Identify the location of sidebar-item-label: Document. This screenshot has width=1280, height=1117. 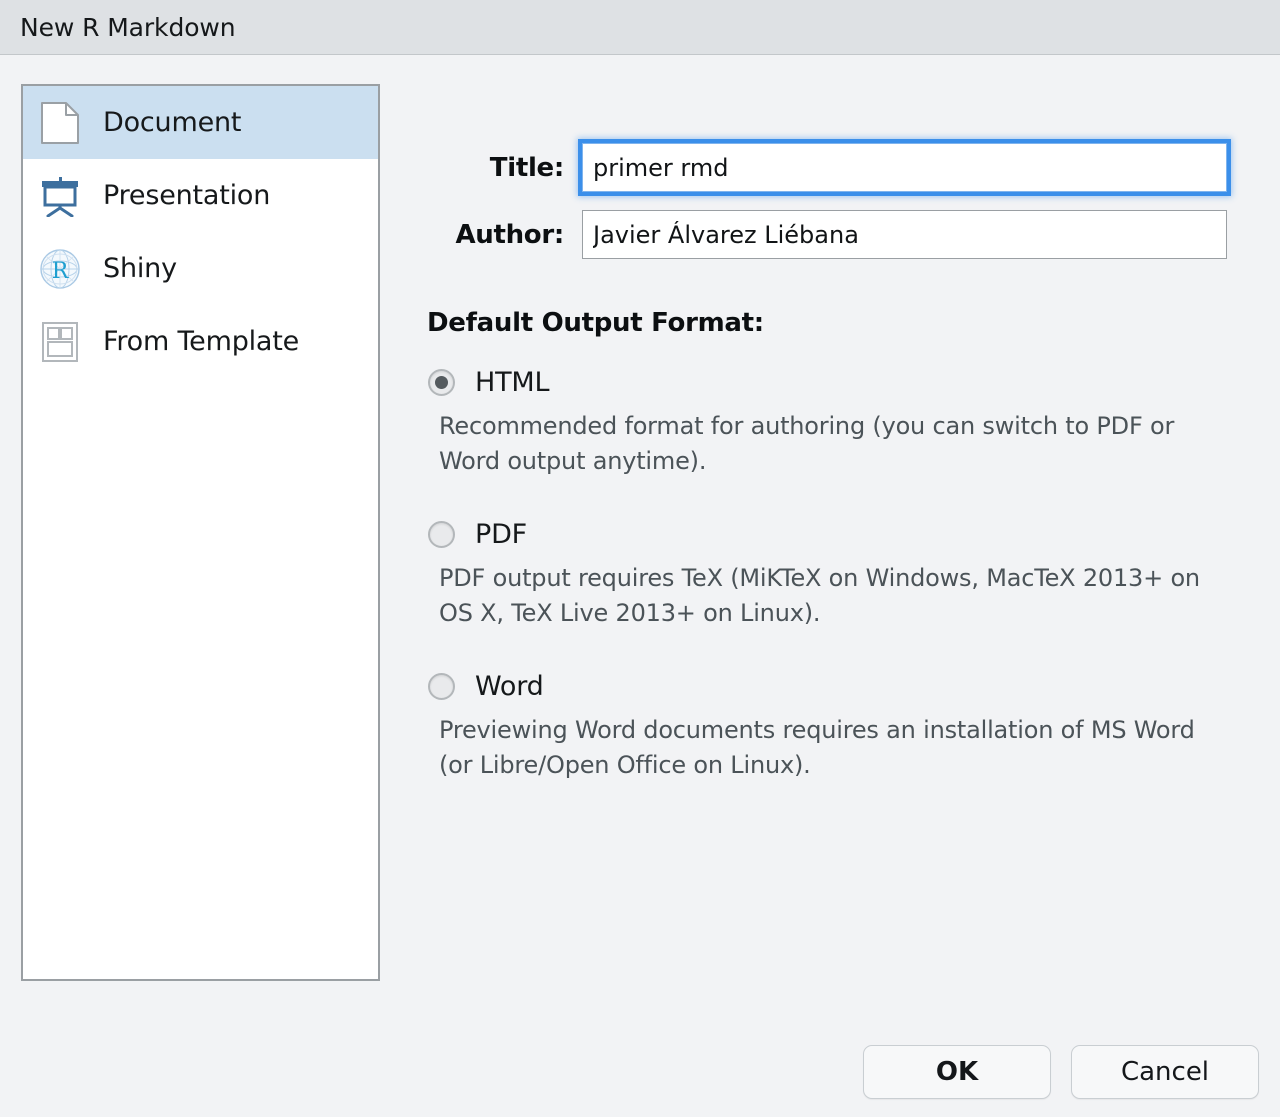
(172, 122).